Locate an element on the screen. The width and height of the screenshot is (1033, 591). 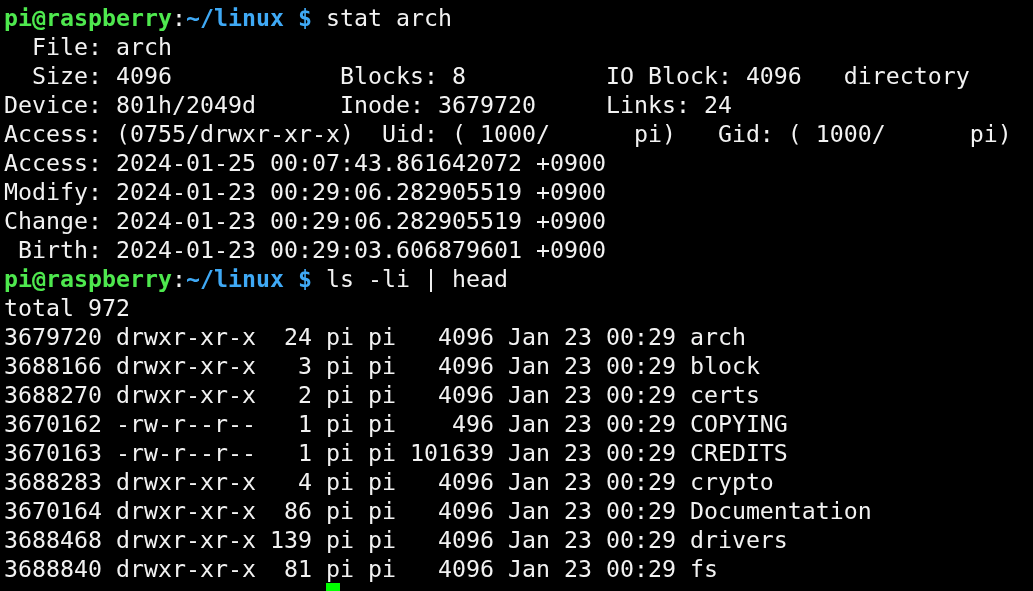
output-line: Birth: 2024-01-23 00:29:03.606879601 +0900 is located at coordinates (311, 249).